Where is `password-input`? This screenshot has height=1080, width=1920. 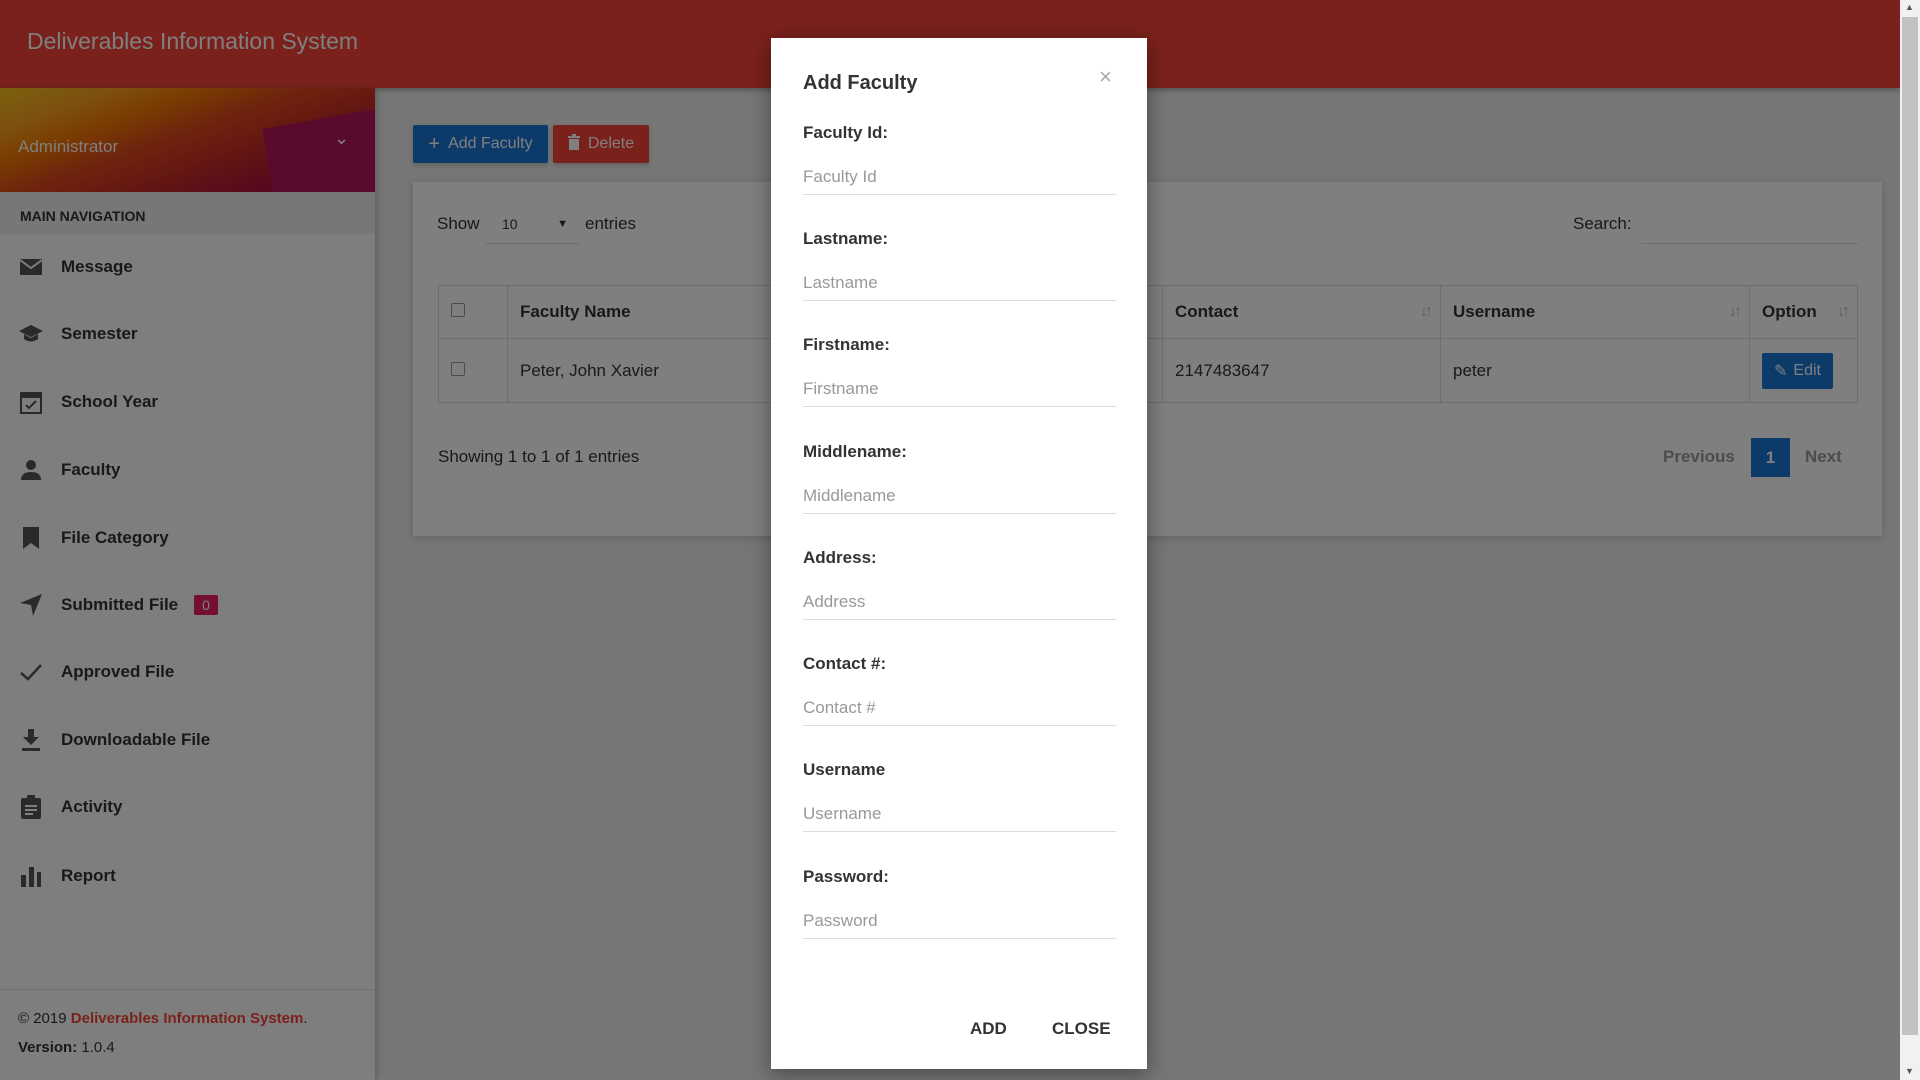 password-input is located at coordinates (959, 921).